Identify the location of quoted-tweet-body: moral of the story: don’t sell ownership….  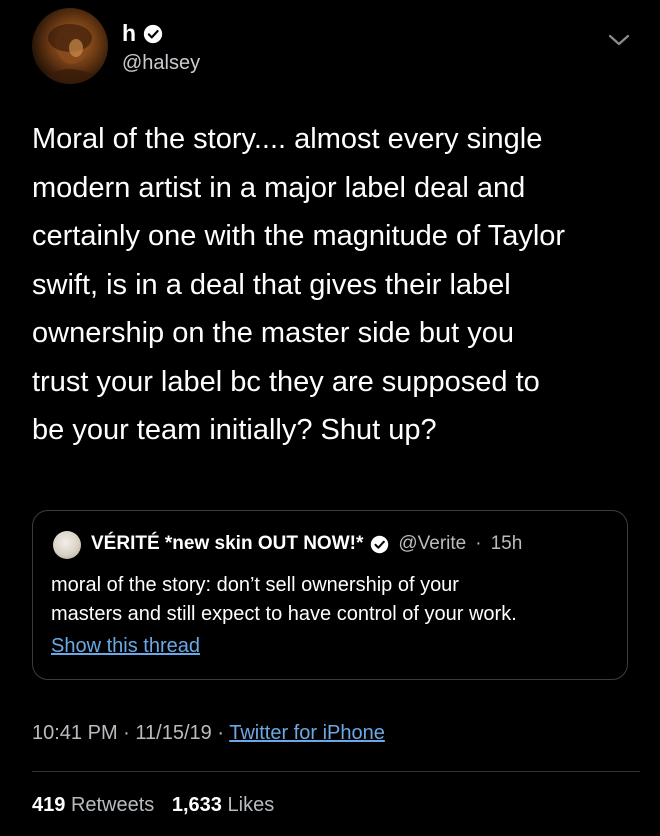
(284, 599).